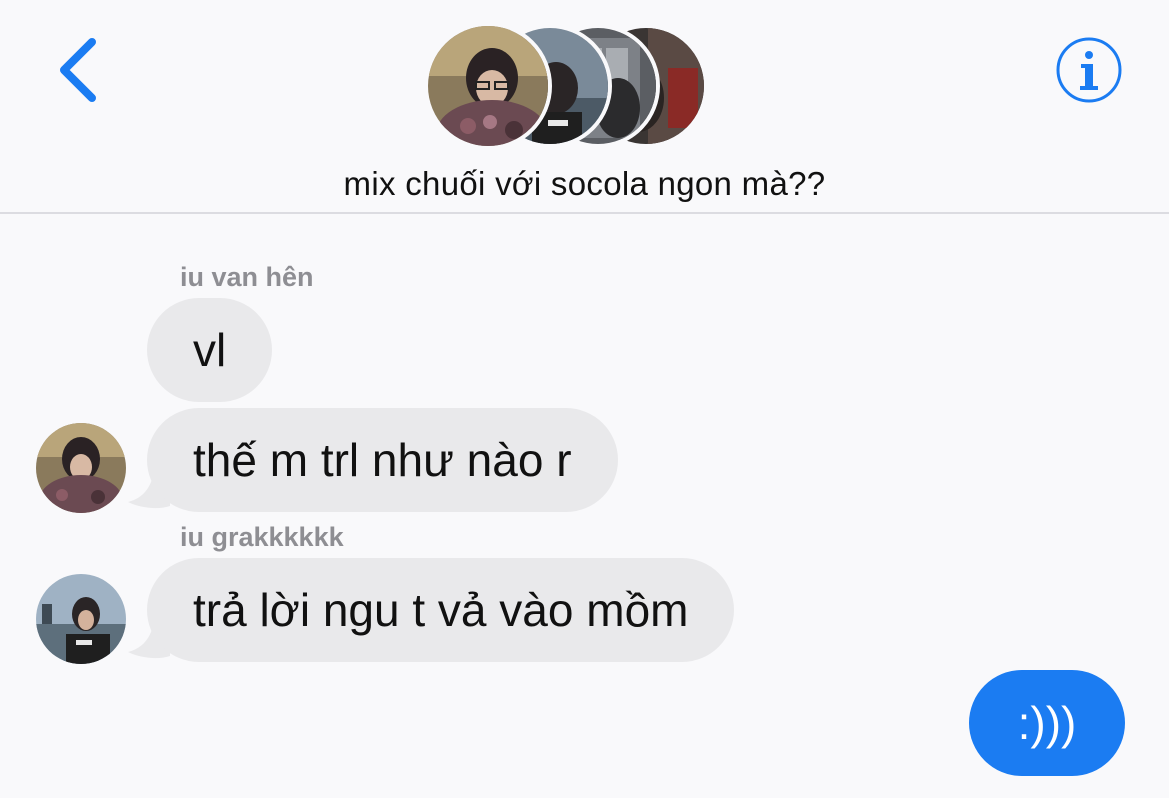  What do you see at coordinates (247, 277) in the screenshot?
I see `sender-name: iu van hên` at bounding box center [247, 277].